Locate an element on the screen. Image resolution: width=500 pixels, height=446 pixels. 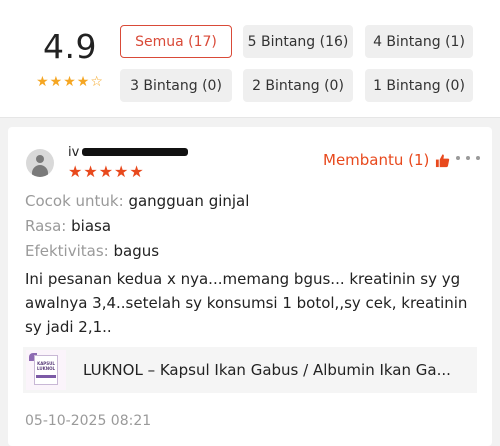
review-stars: ★★★★★ is located at coordinates (106, 172).